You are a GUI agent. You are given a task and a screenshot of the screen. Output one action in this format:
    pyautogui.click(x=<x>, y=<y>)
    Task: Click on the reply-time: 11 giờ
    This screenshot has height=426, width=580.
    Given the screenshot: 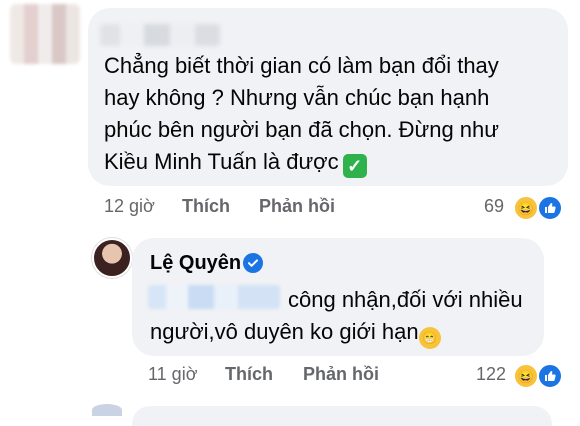 What is the action you would take?
    pyautogui.click(x=173, y=374)
    